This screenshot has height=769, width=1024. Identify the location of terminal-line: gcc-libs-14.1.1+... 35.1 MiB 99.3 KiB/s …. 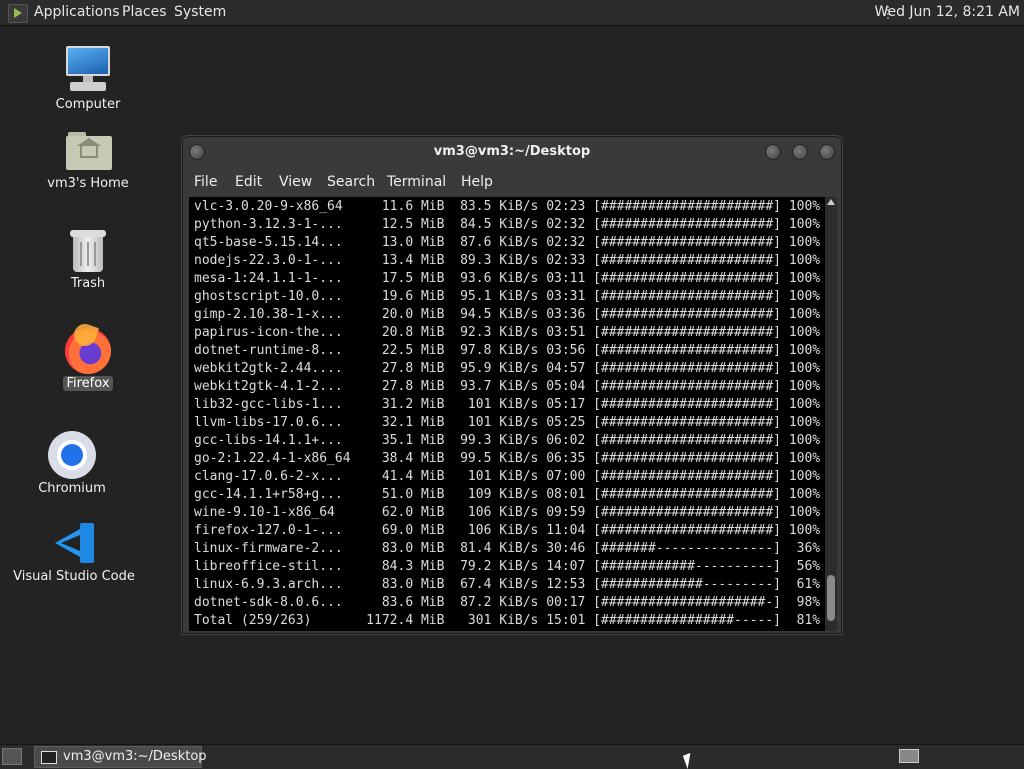
(507, 440).